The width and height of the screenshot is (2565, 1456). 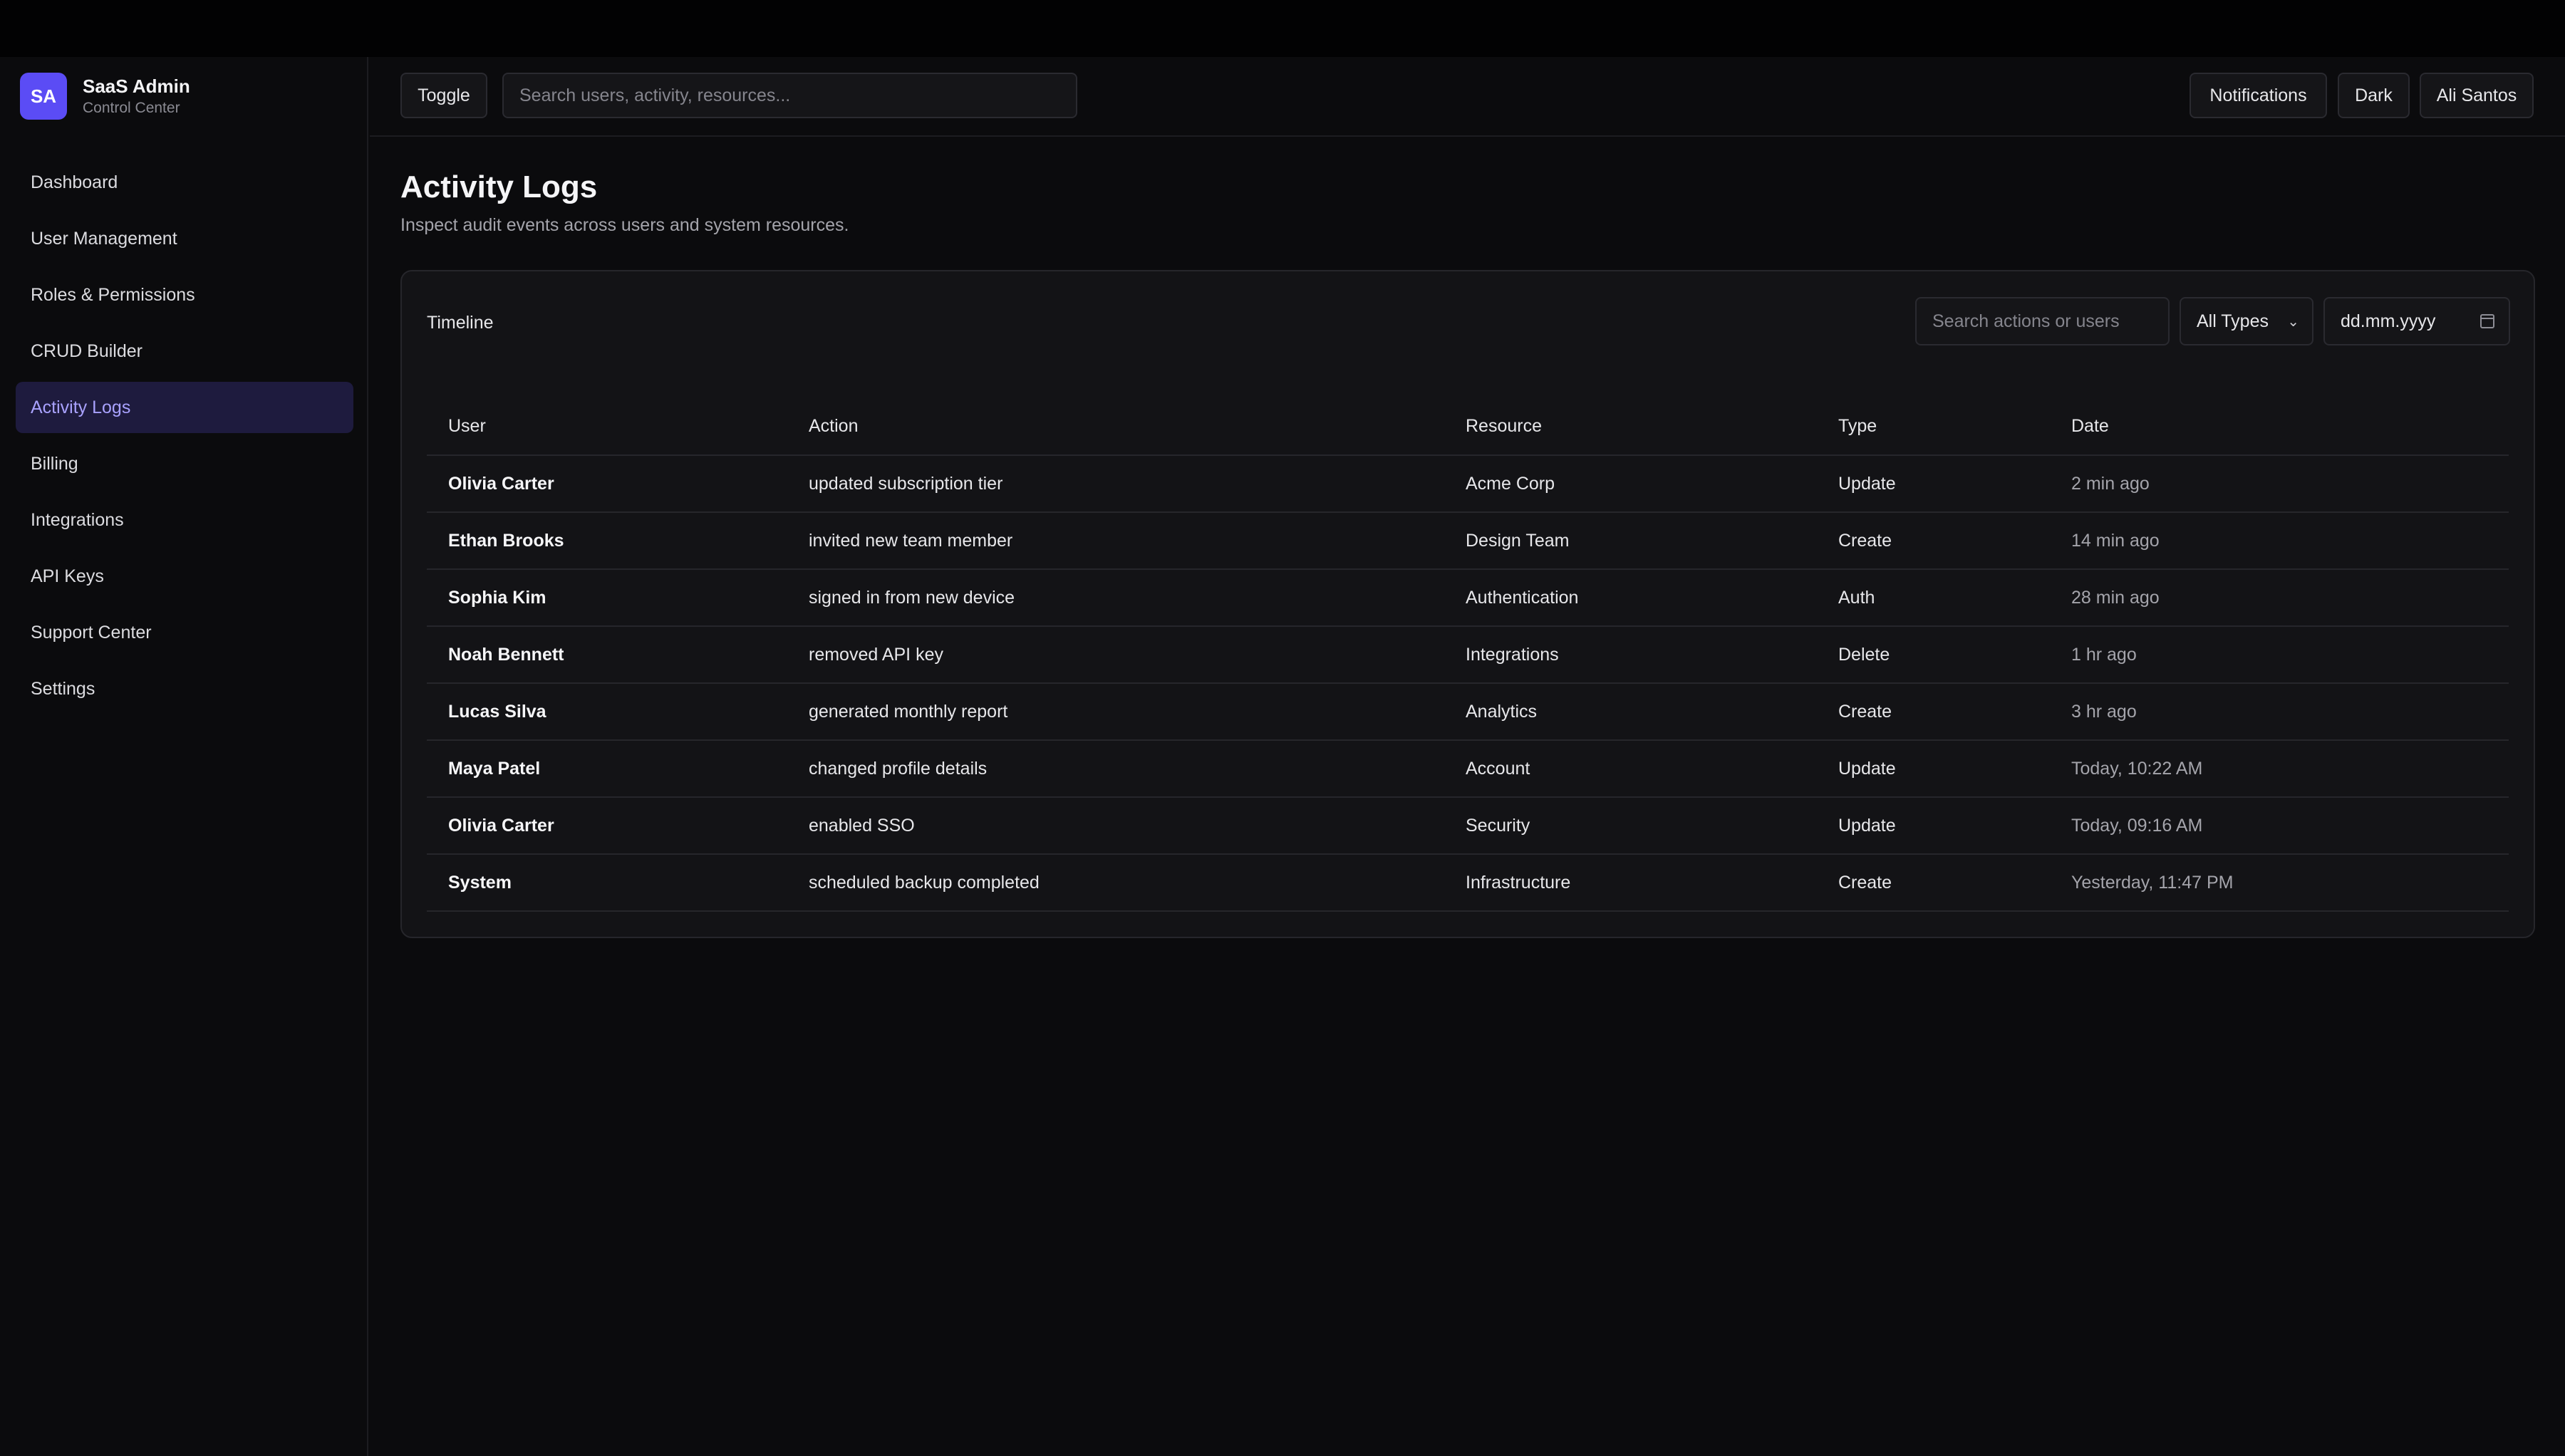 What do you see at coordinates (1115, 712) in the screenshot?
I see `cell-action: generated monthly report` at bounding box center [1115, 712].